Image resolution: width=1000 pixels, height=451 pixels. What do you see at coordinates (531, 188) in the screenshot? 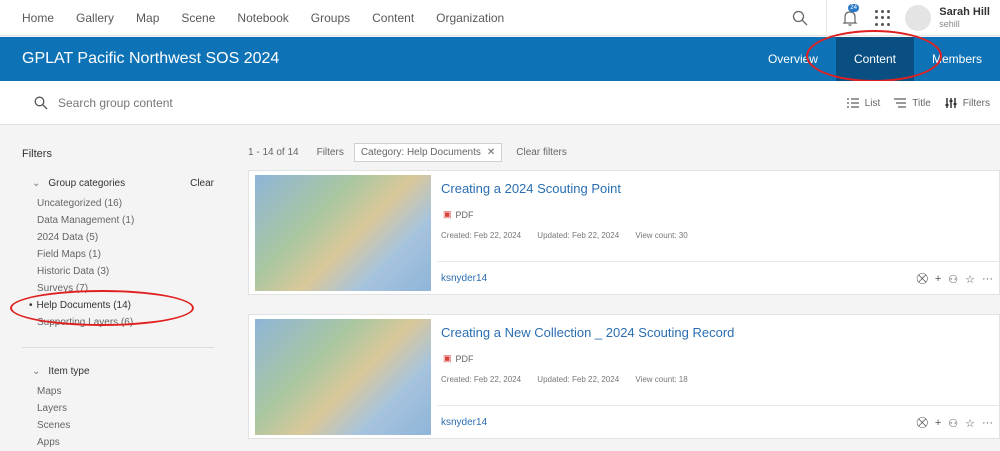
I see `item-title: Creating a 2024 Scouting Point` at bounding box center [531, 188].